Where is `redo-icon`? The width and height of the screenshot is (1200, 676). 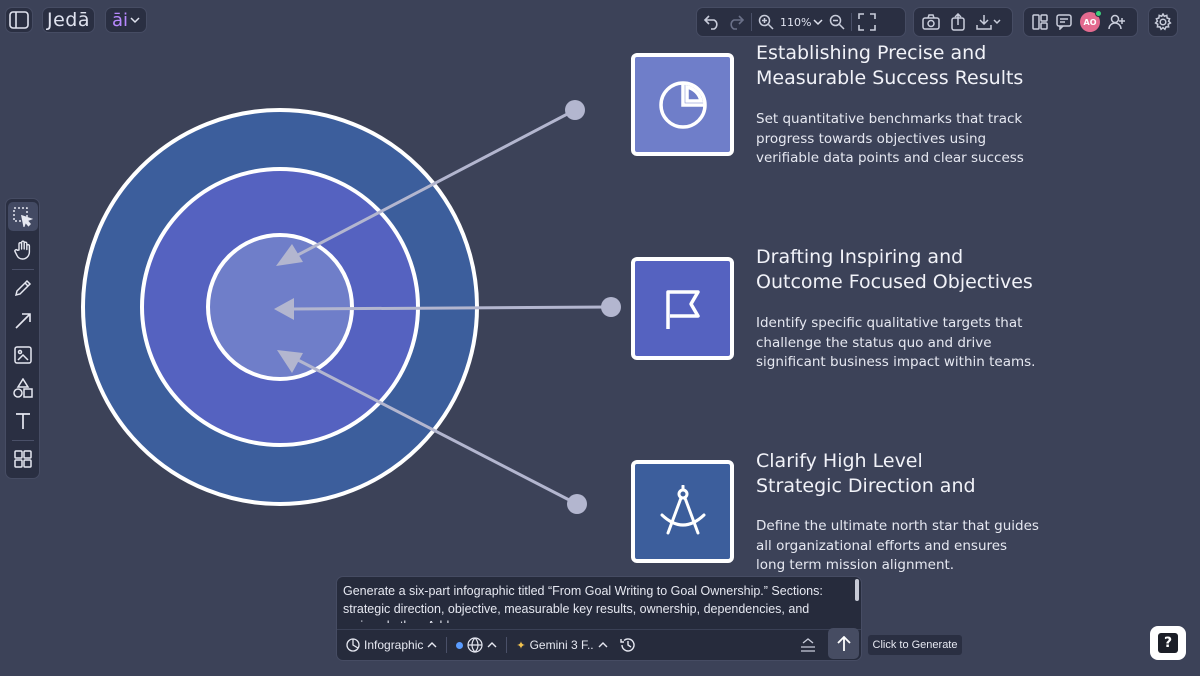
redo-icon is located at coordinates (737, 22).